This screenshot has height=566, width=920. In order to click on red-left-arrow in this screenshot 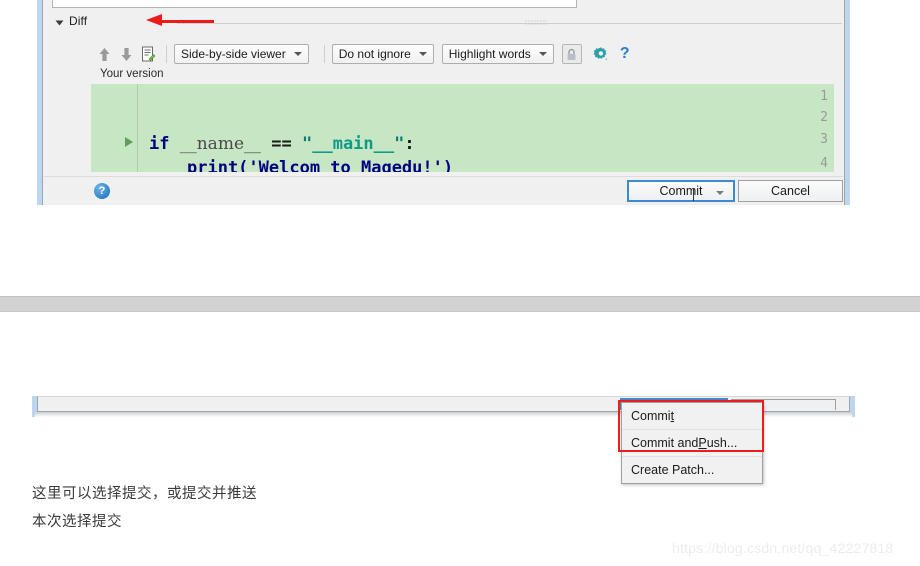, I will do `click(180, 20)`.